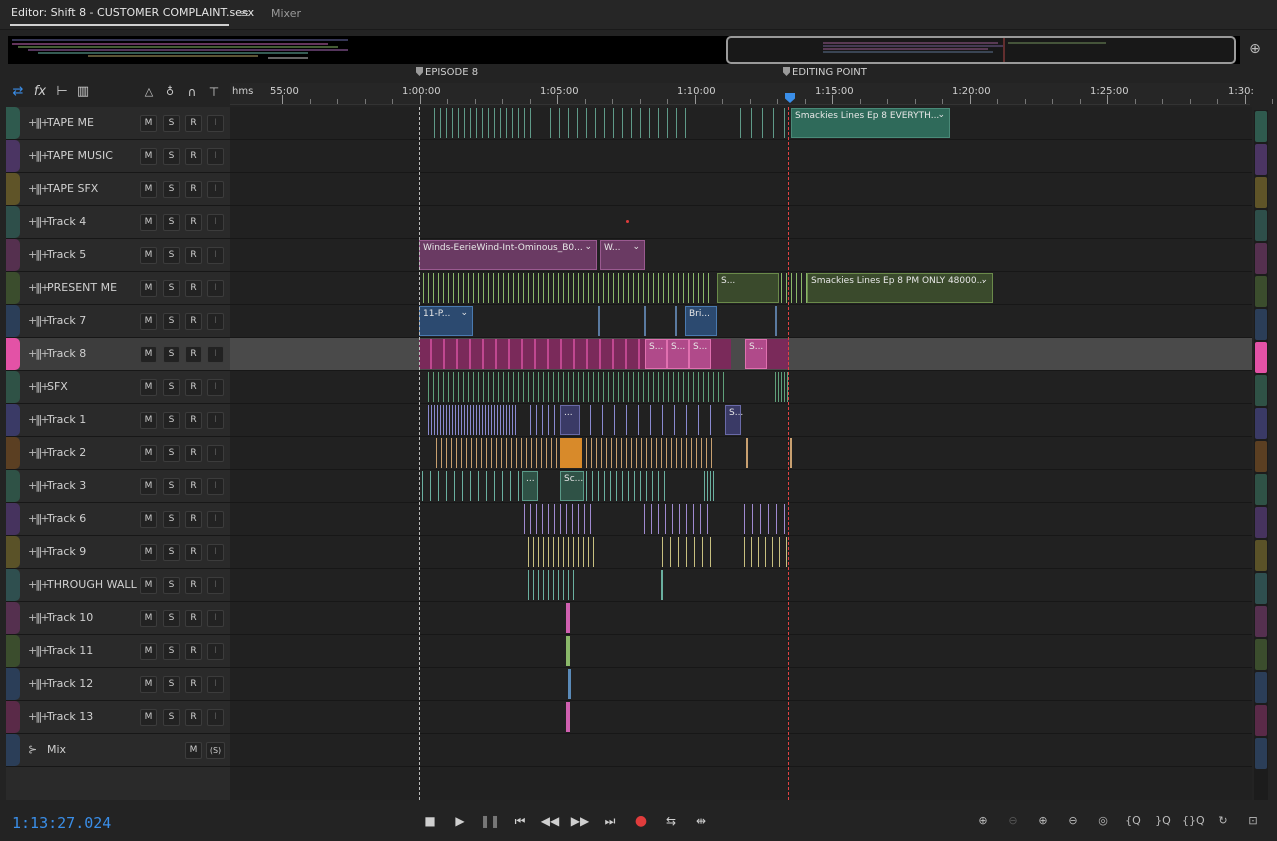 This screenshot has width=1277, height=841. Describe the element at coordinates (983, 821) in the screenshot. I see `zoom-in-amplitude-icon: ⊕` at that location.